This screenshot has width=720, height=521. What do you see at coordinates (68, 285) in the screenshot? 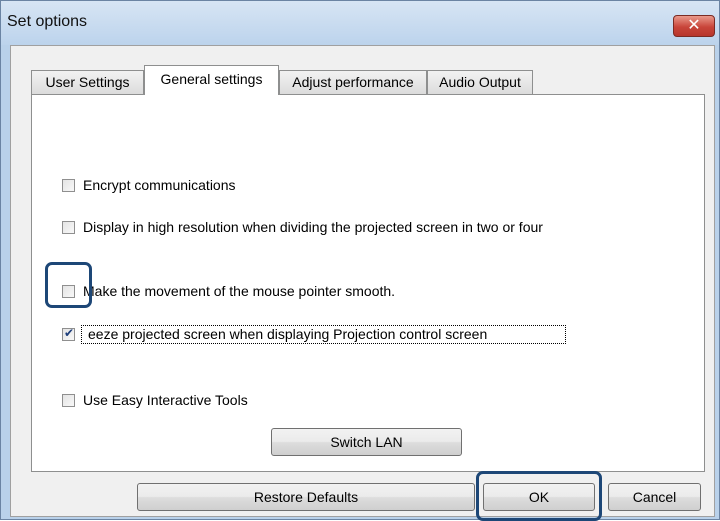
I see `checkbox-highlight-frame` at bounding box center [68, 285].